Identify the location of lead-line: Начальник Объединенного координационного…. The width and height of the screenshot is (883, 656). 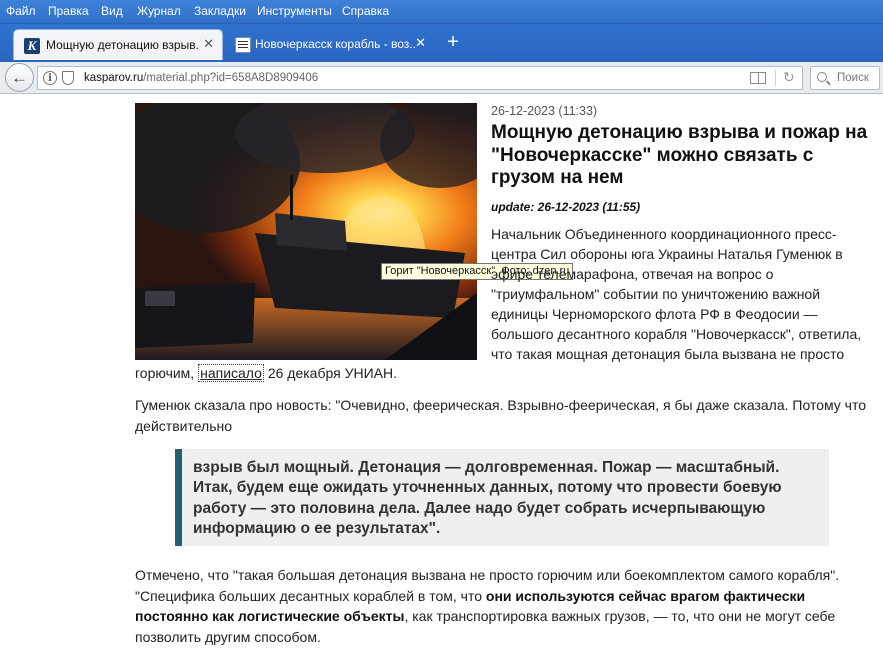
(664, 234).